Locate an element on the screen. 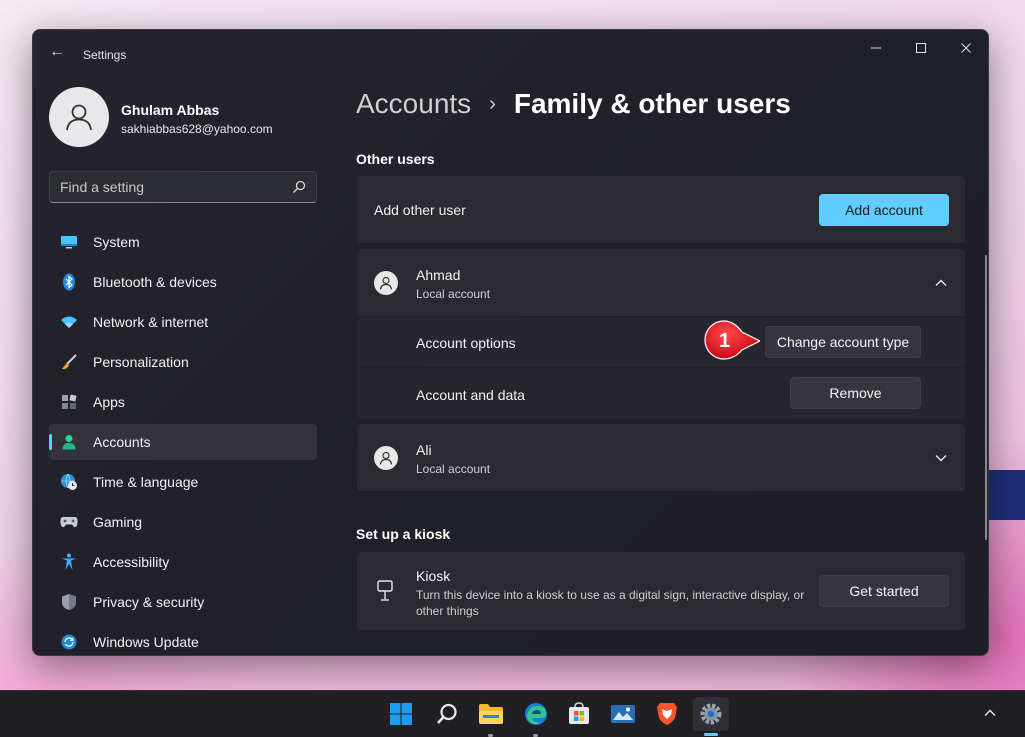 This screenshot has width=1025, height=737. maximize-icon is located at coordinates (921, 48).